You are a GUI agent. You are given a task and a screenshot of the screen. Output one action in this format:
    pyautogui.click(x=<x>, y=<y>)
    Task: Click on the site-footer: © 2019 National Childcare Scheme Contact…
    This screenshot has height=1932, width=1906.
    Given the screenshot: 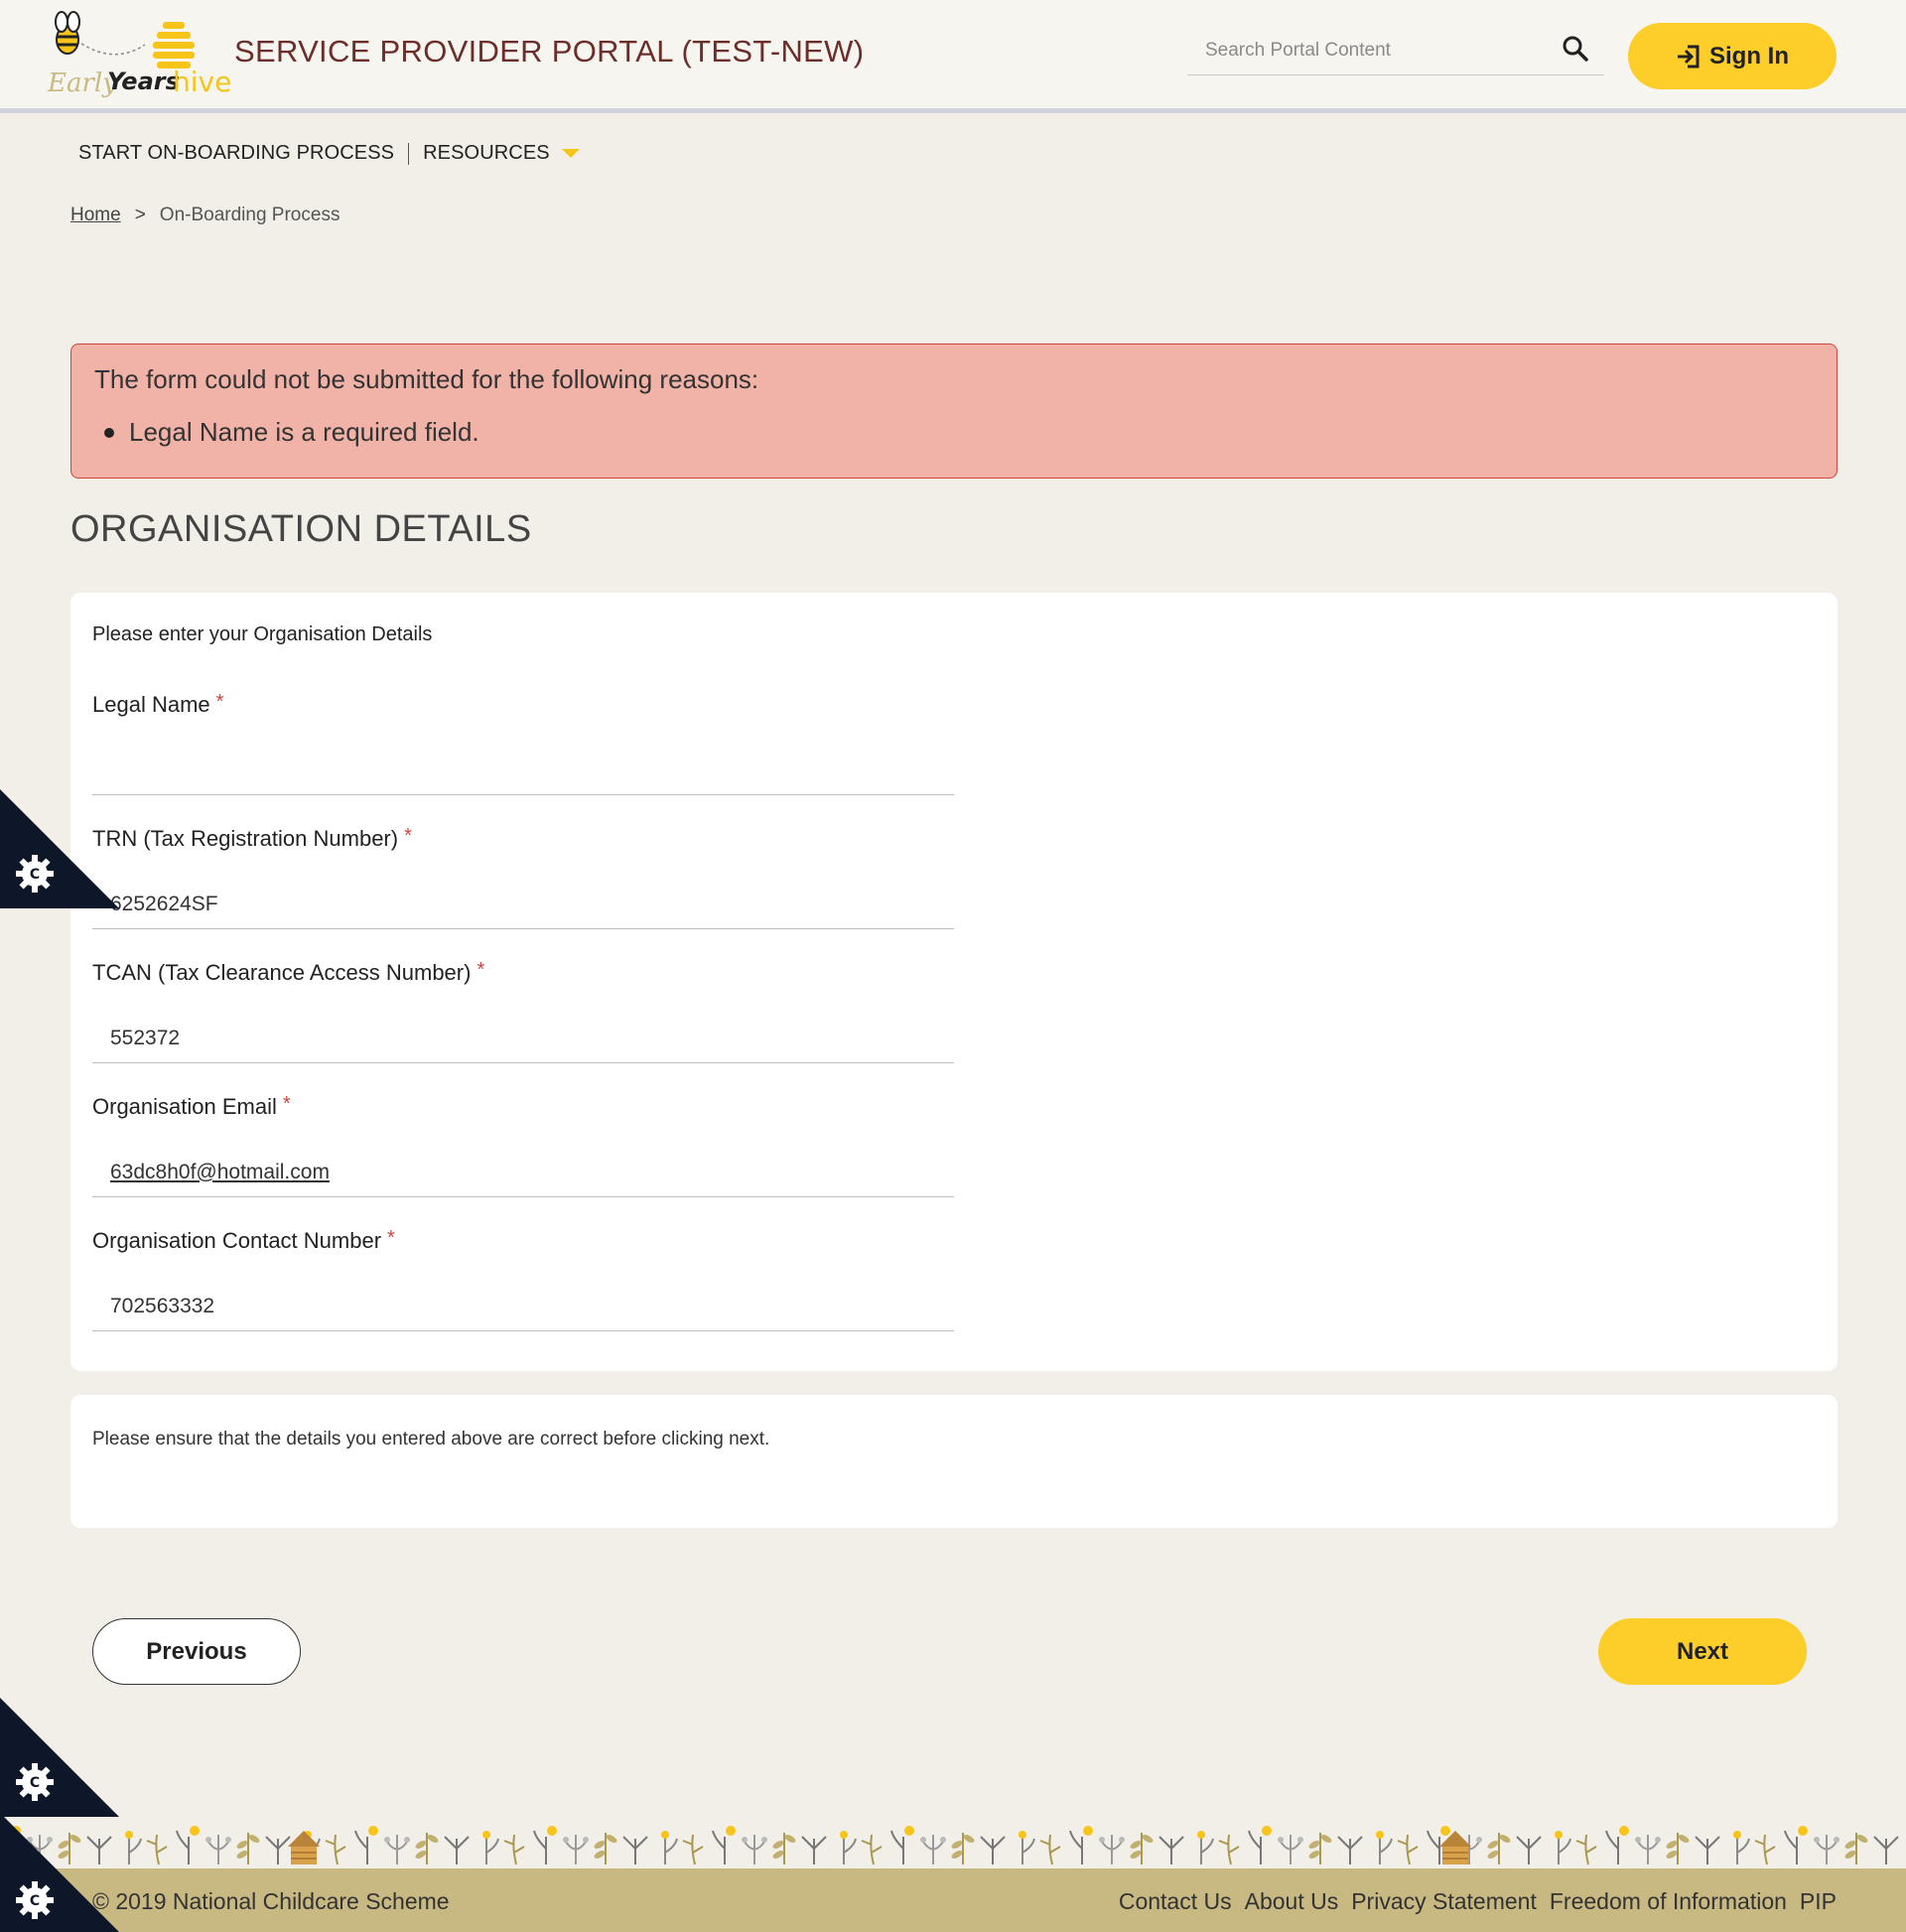 What is the action you would take?
    pyautogui.click(x=953, y=1900)
    